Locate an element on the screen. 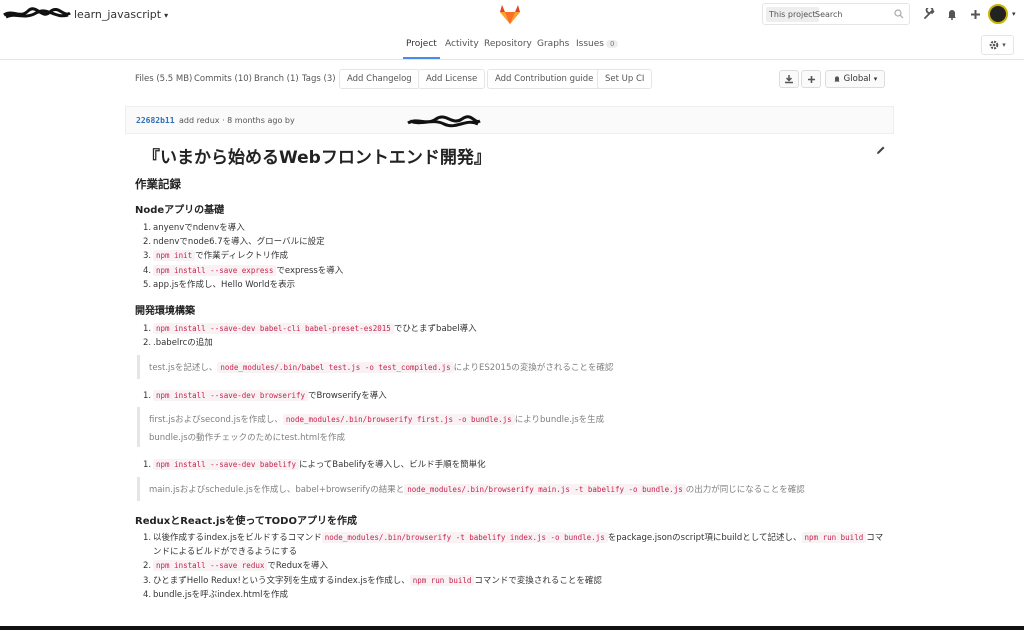 The width and height of the screenshot is (1024, 630). list-item: 5. app.jsを作成し、Hello Worldを表示 is located at coordinates (219, 285).